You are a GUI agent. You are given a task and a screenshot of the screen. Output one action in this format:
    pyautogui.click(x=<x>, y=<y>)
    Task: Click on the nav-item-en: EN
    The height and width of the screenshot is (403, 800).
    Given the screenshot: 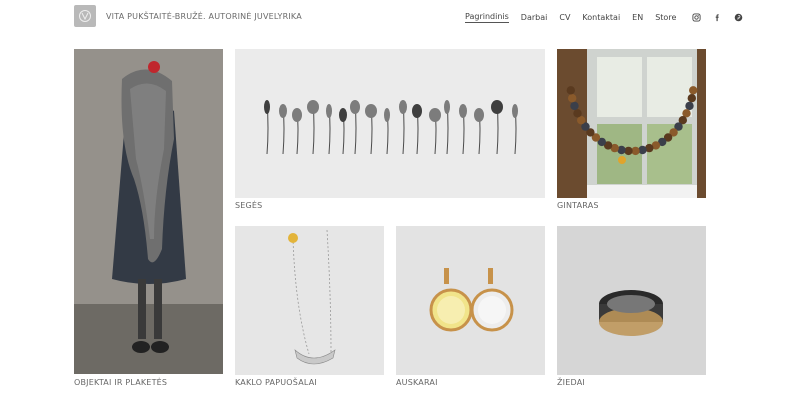 What is the action you would take?
    pyautogui.click(x=637, y=17)
    